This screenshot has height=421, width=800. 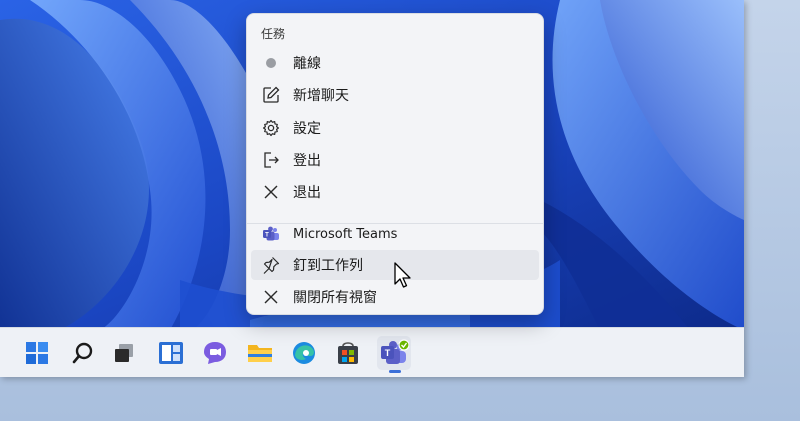 What do you see at coordinates (372, 352) in the screenshot?
I see `taskbar: T` at bounding box center [372, 352].